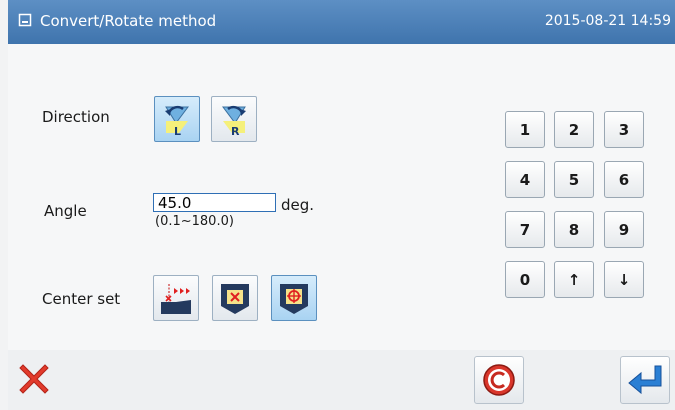  I want to click on center-x-button, so click(235, 298).